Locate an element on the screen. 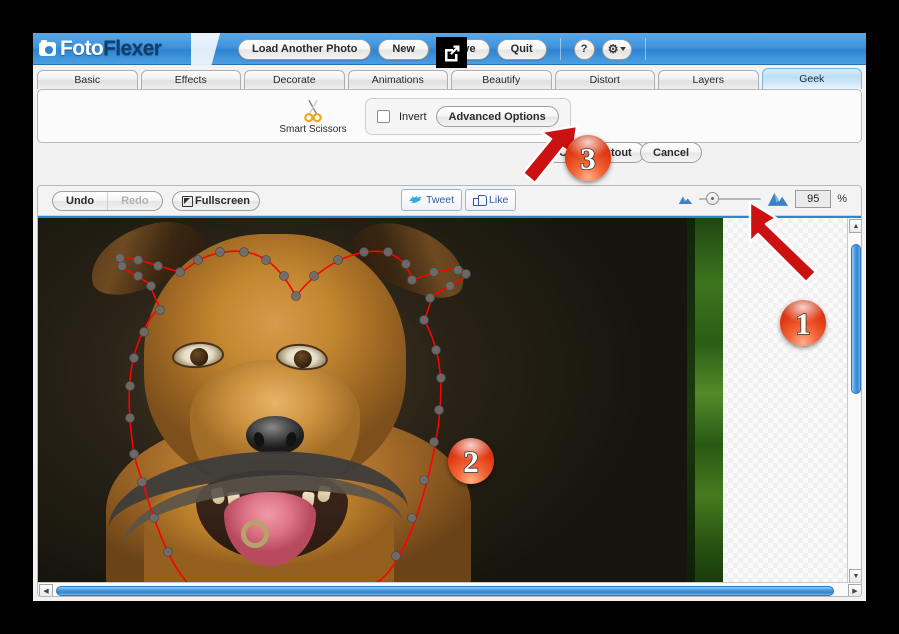 This screenshot has height=634, width=899. like-button: Like is located at coordinates (491, 200).